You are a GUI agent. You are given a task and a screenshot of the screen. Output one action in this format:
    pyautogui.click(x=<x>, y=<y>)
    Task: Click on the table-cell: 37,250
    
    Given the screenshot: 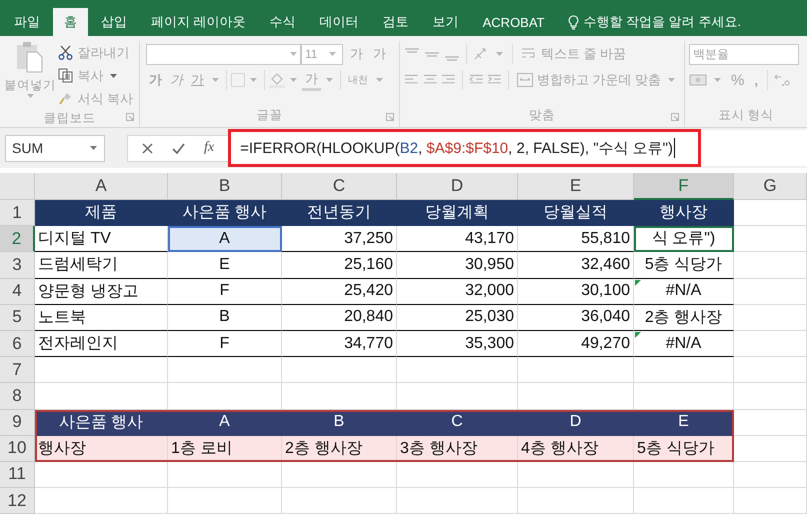 What is the action you would take?
    pyautogui.click(x=339, y=239)
    